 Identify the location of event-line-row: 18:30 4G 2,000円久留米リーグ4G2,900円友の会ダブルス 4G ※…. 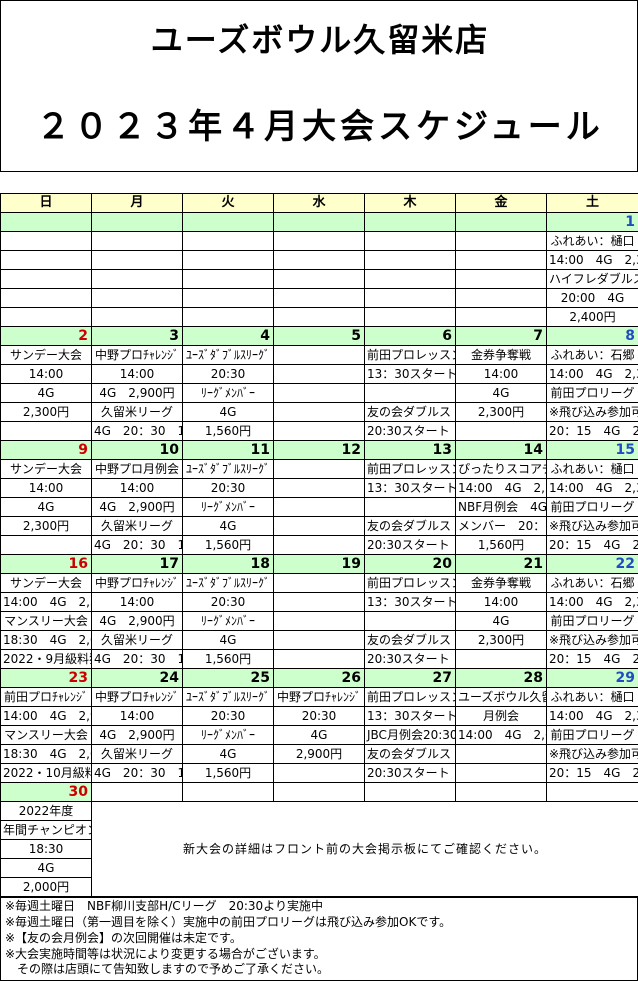
(319, 754).